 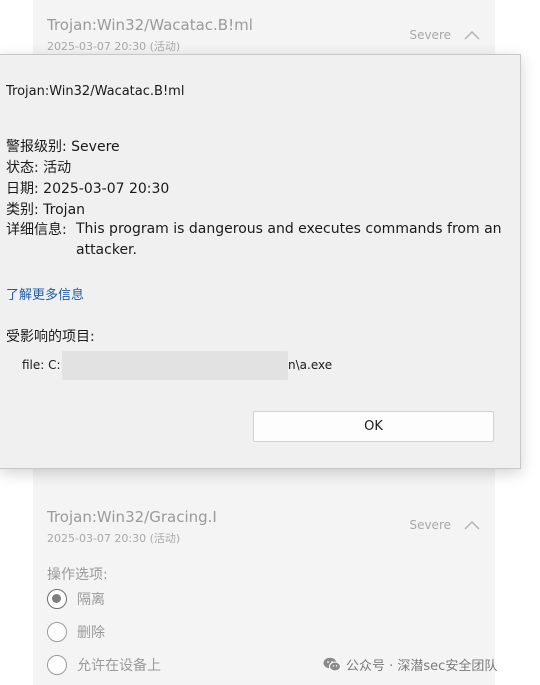 What do you see at coordinates (45, 293) in the screenshot?
I see `learn-more-link: 了解更多信息` at bounding box center [45, 293].